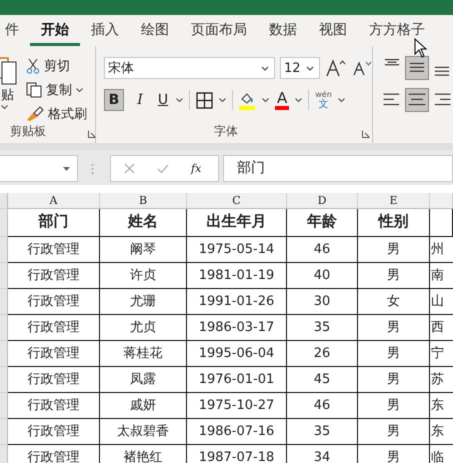 This screenshot has width=453, height=463. I want to click on font-color-button: A, so click(282, 100).